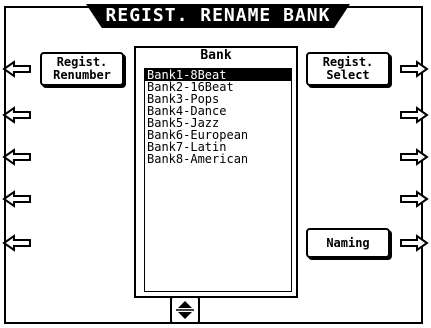  Describe the element at coordinates (414, 199) in the screenshot. I see `right-panel-button-4-arrow-icon` at that location.